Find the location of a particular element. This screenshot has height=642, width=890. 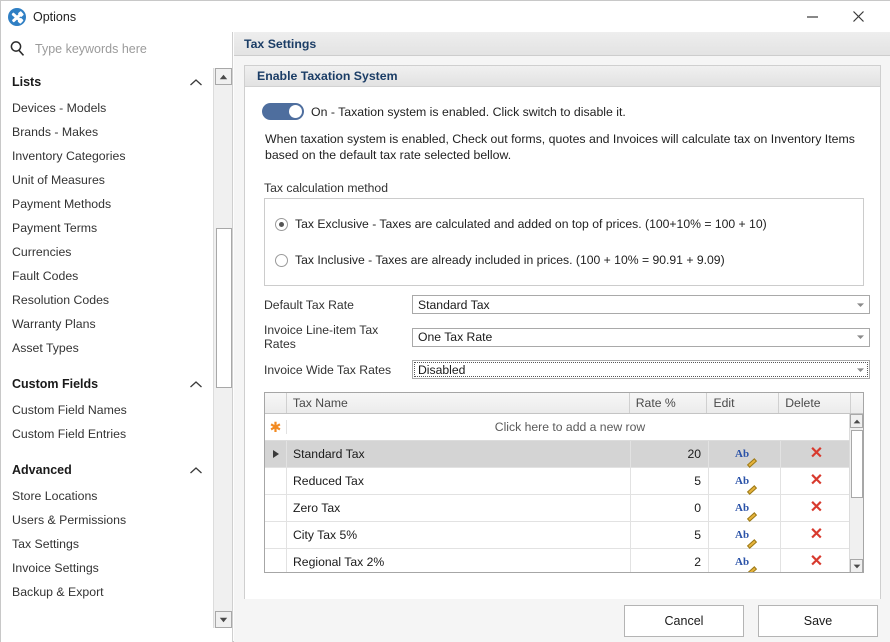

sidebar-item-custom-field-entries: Custom Field Entries is located at coordinates (107, 434).